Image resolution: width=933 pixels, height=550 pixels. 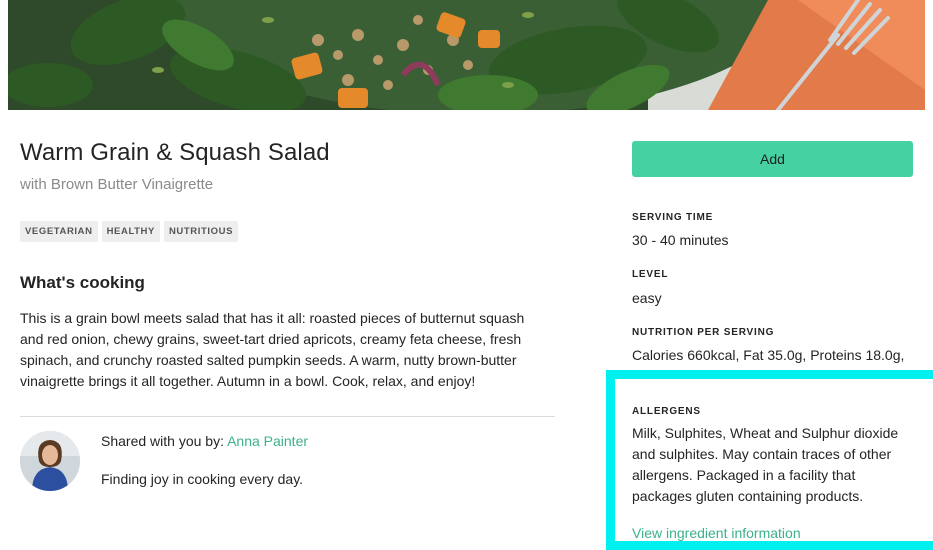 What do you see at coordinates (164, 441) in the screenshot?
I see `shared-by-prefix: Shared with you by:` at bounding box center [164, 441].